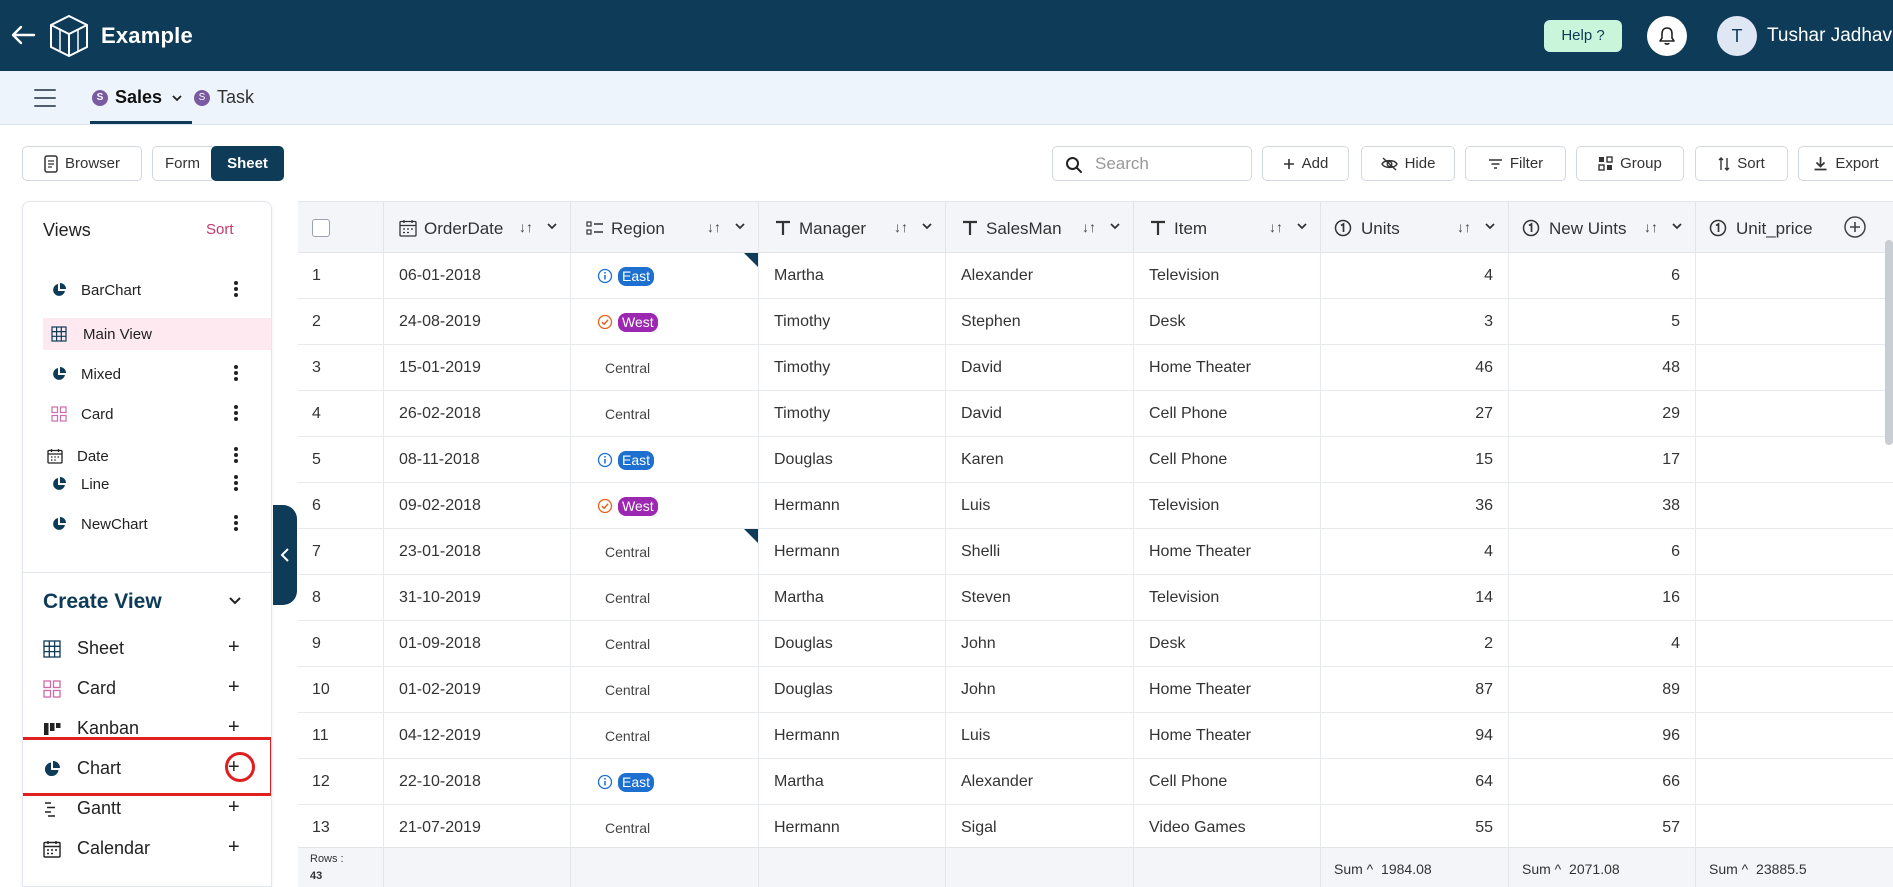 Image resolution: width=1893 pixels, height=887 pixels. What do you see at coordinates (1227, 828) in the screenshot?
I see `item-cell: Video Games` at bounding box center [1227, 828].